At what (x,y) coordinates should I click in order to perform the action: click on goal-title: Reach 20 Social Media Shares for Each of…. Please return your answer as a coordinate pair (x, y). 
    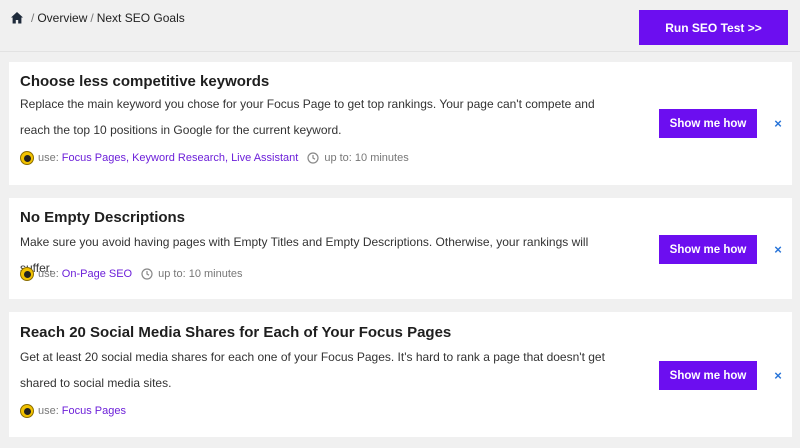
    Looking at the image, I should click on (236, 332).